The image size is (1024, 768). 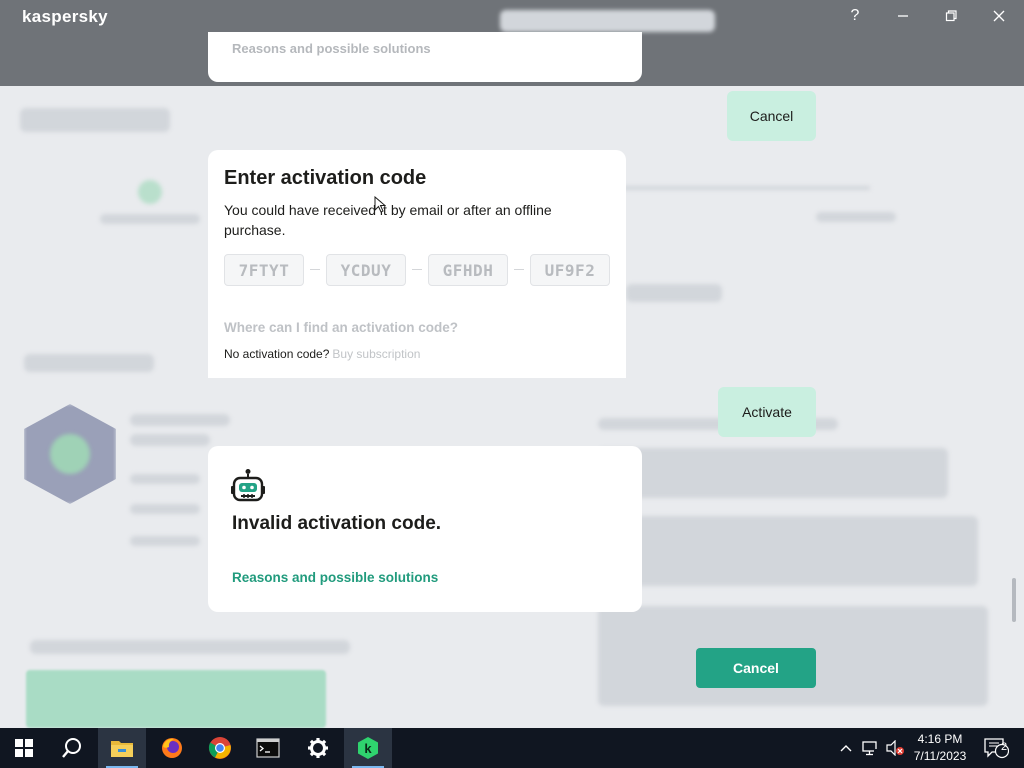 I want to click on svg-text: k, so click(x=368, y=748).